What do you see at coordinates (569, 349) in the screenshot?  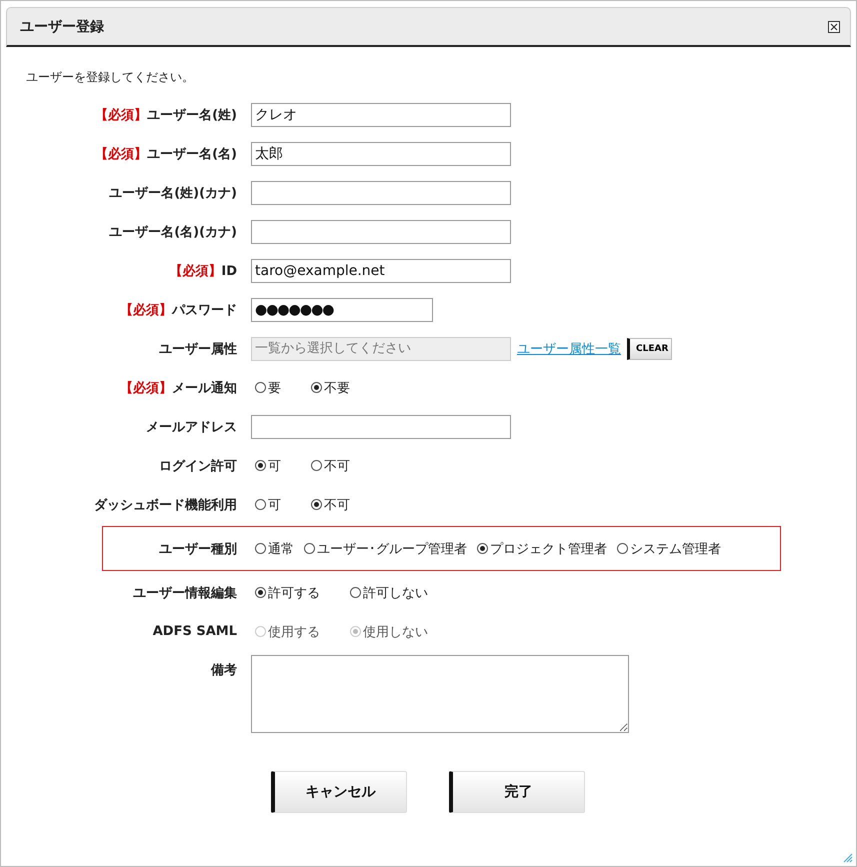 I see `list-link: ユーザー属性一覧` at bounding box center [569, 349].